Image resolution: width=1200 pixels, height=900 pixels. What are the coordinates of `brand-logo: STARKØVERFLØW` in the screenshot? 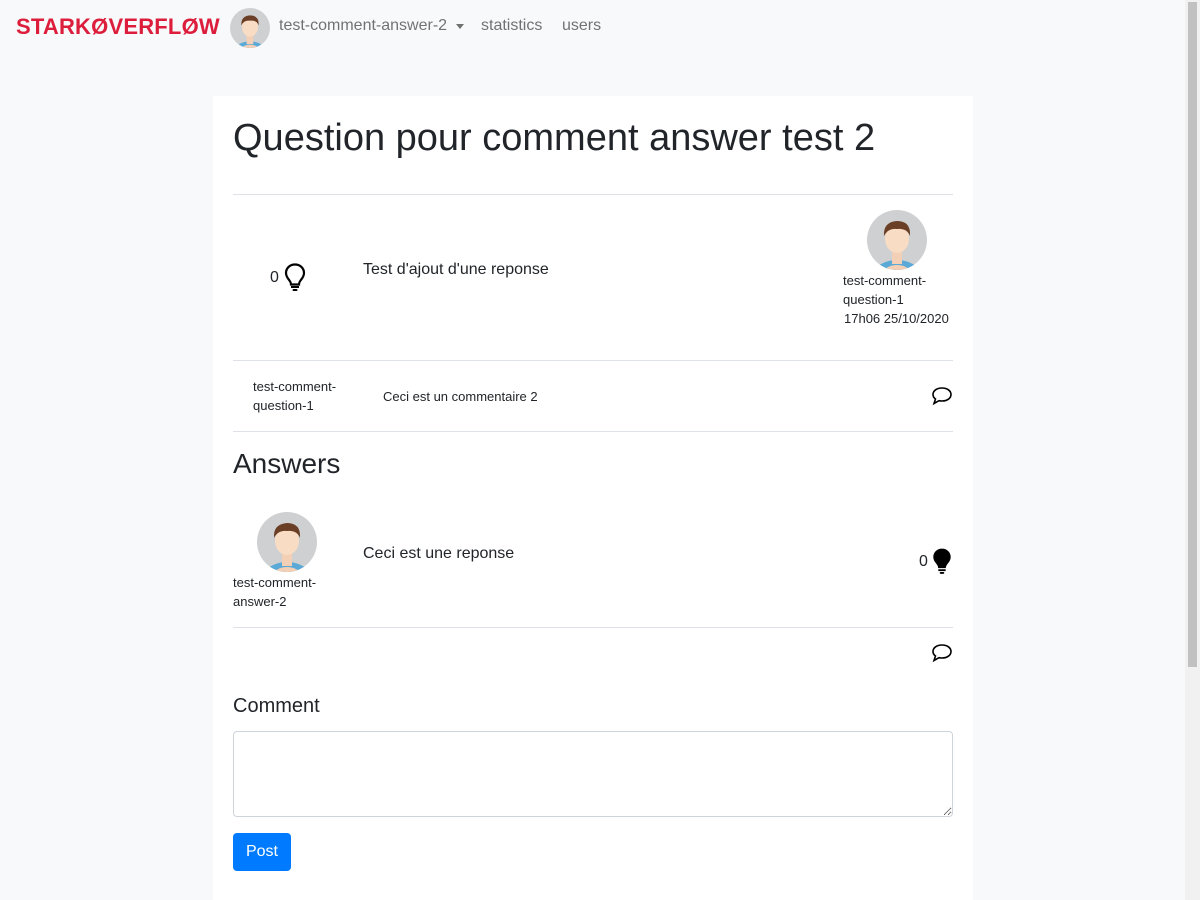 It's located at (118, 27).